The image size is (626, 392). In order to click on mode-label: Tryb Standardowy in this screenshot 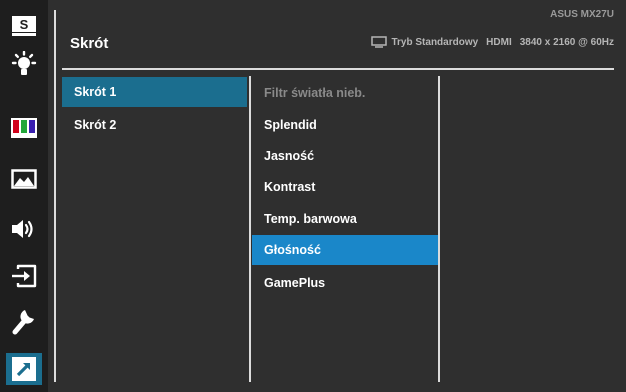, I will do `click(435, 42)`.